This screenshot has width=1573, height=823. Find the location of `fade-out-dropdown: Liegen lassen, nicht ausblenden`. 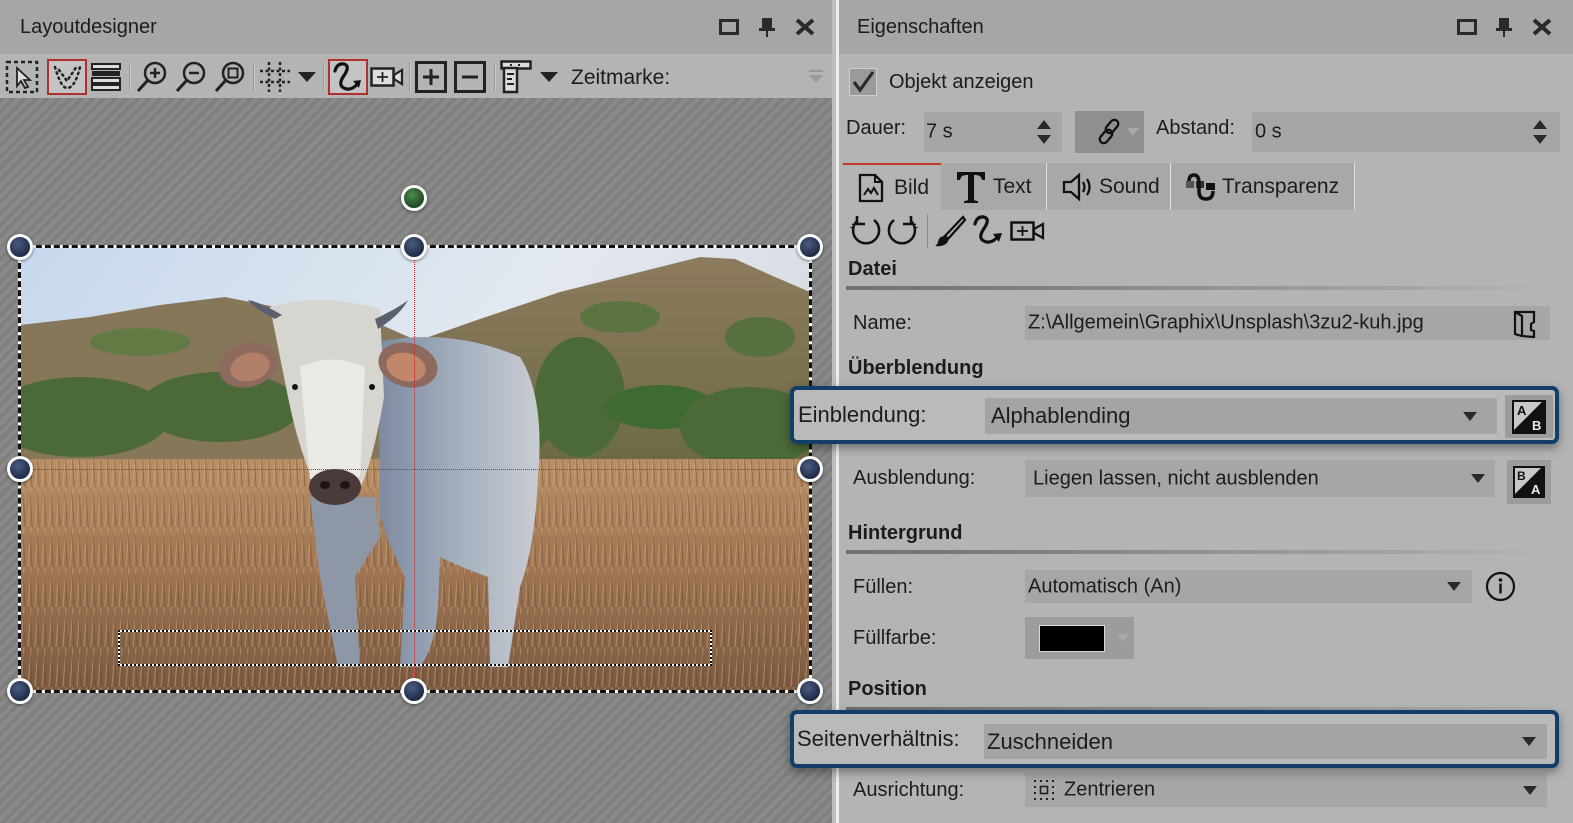

fade-out-dropdown: Liegen lassen, nicht ausblenden is located at coordinates (1260, 478).